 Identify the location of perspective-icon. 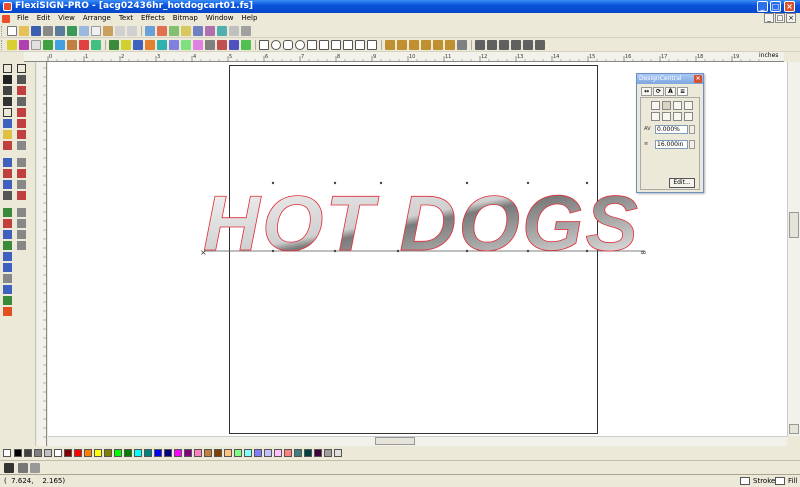
(246, 45).